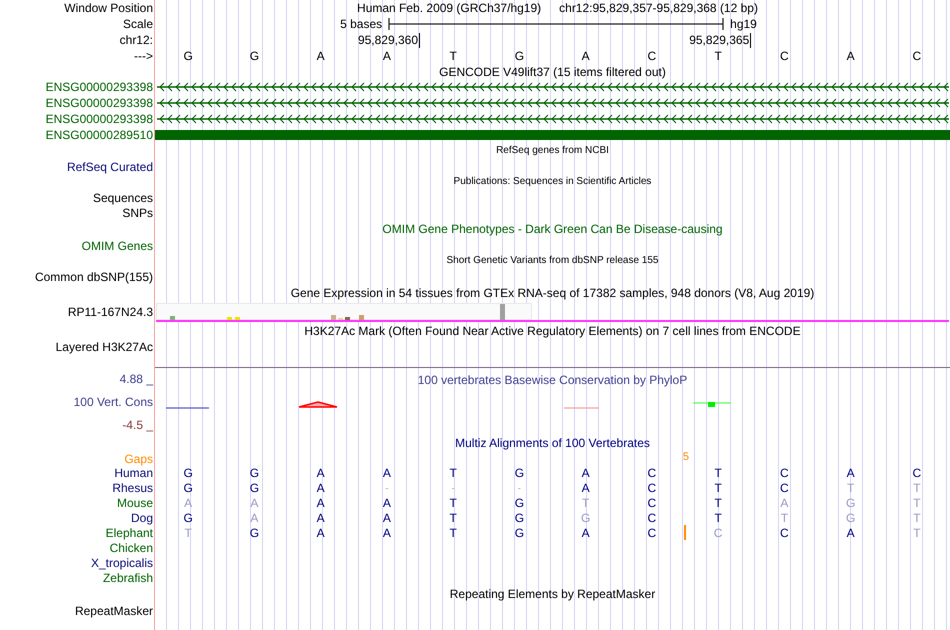 The image size is (950, 630). I want to click on track-title: Repeating Elements by RepeatMasker, so click(553, 594).